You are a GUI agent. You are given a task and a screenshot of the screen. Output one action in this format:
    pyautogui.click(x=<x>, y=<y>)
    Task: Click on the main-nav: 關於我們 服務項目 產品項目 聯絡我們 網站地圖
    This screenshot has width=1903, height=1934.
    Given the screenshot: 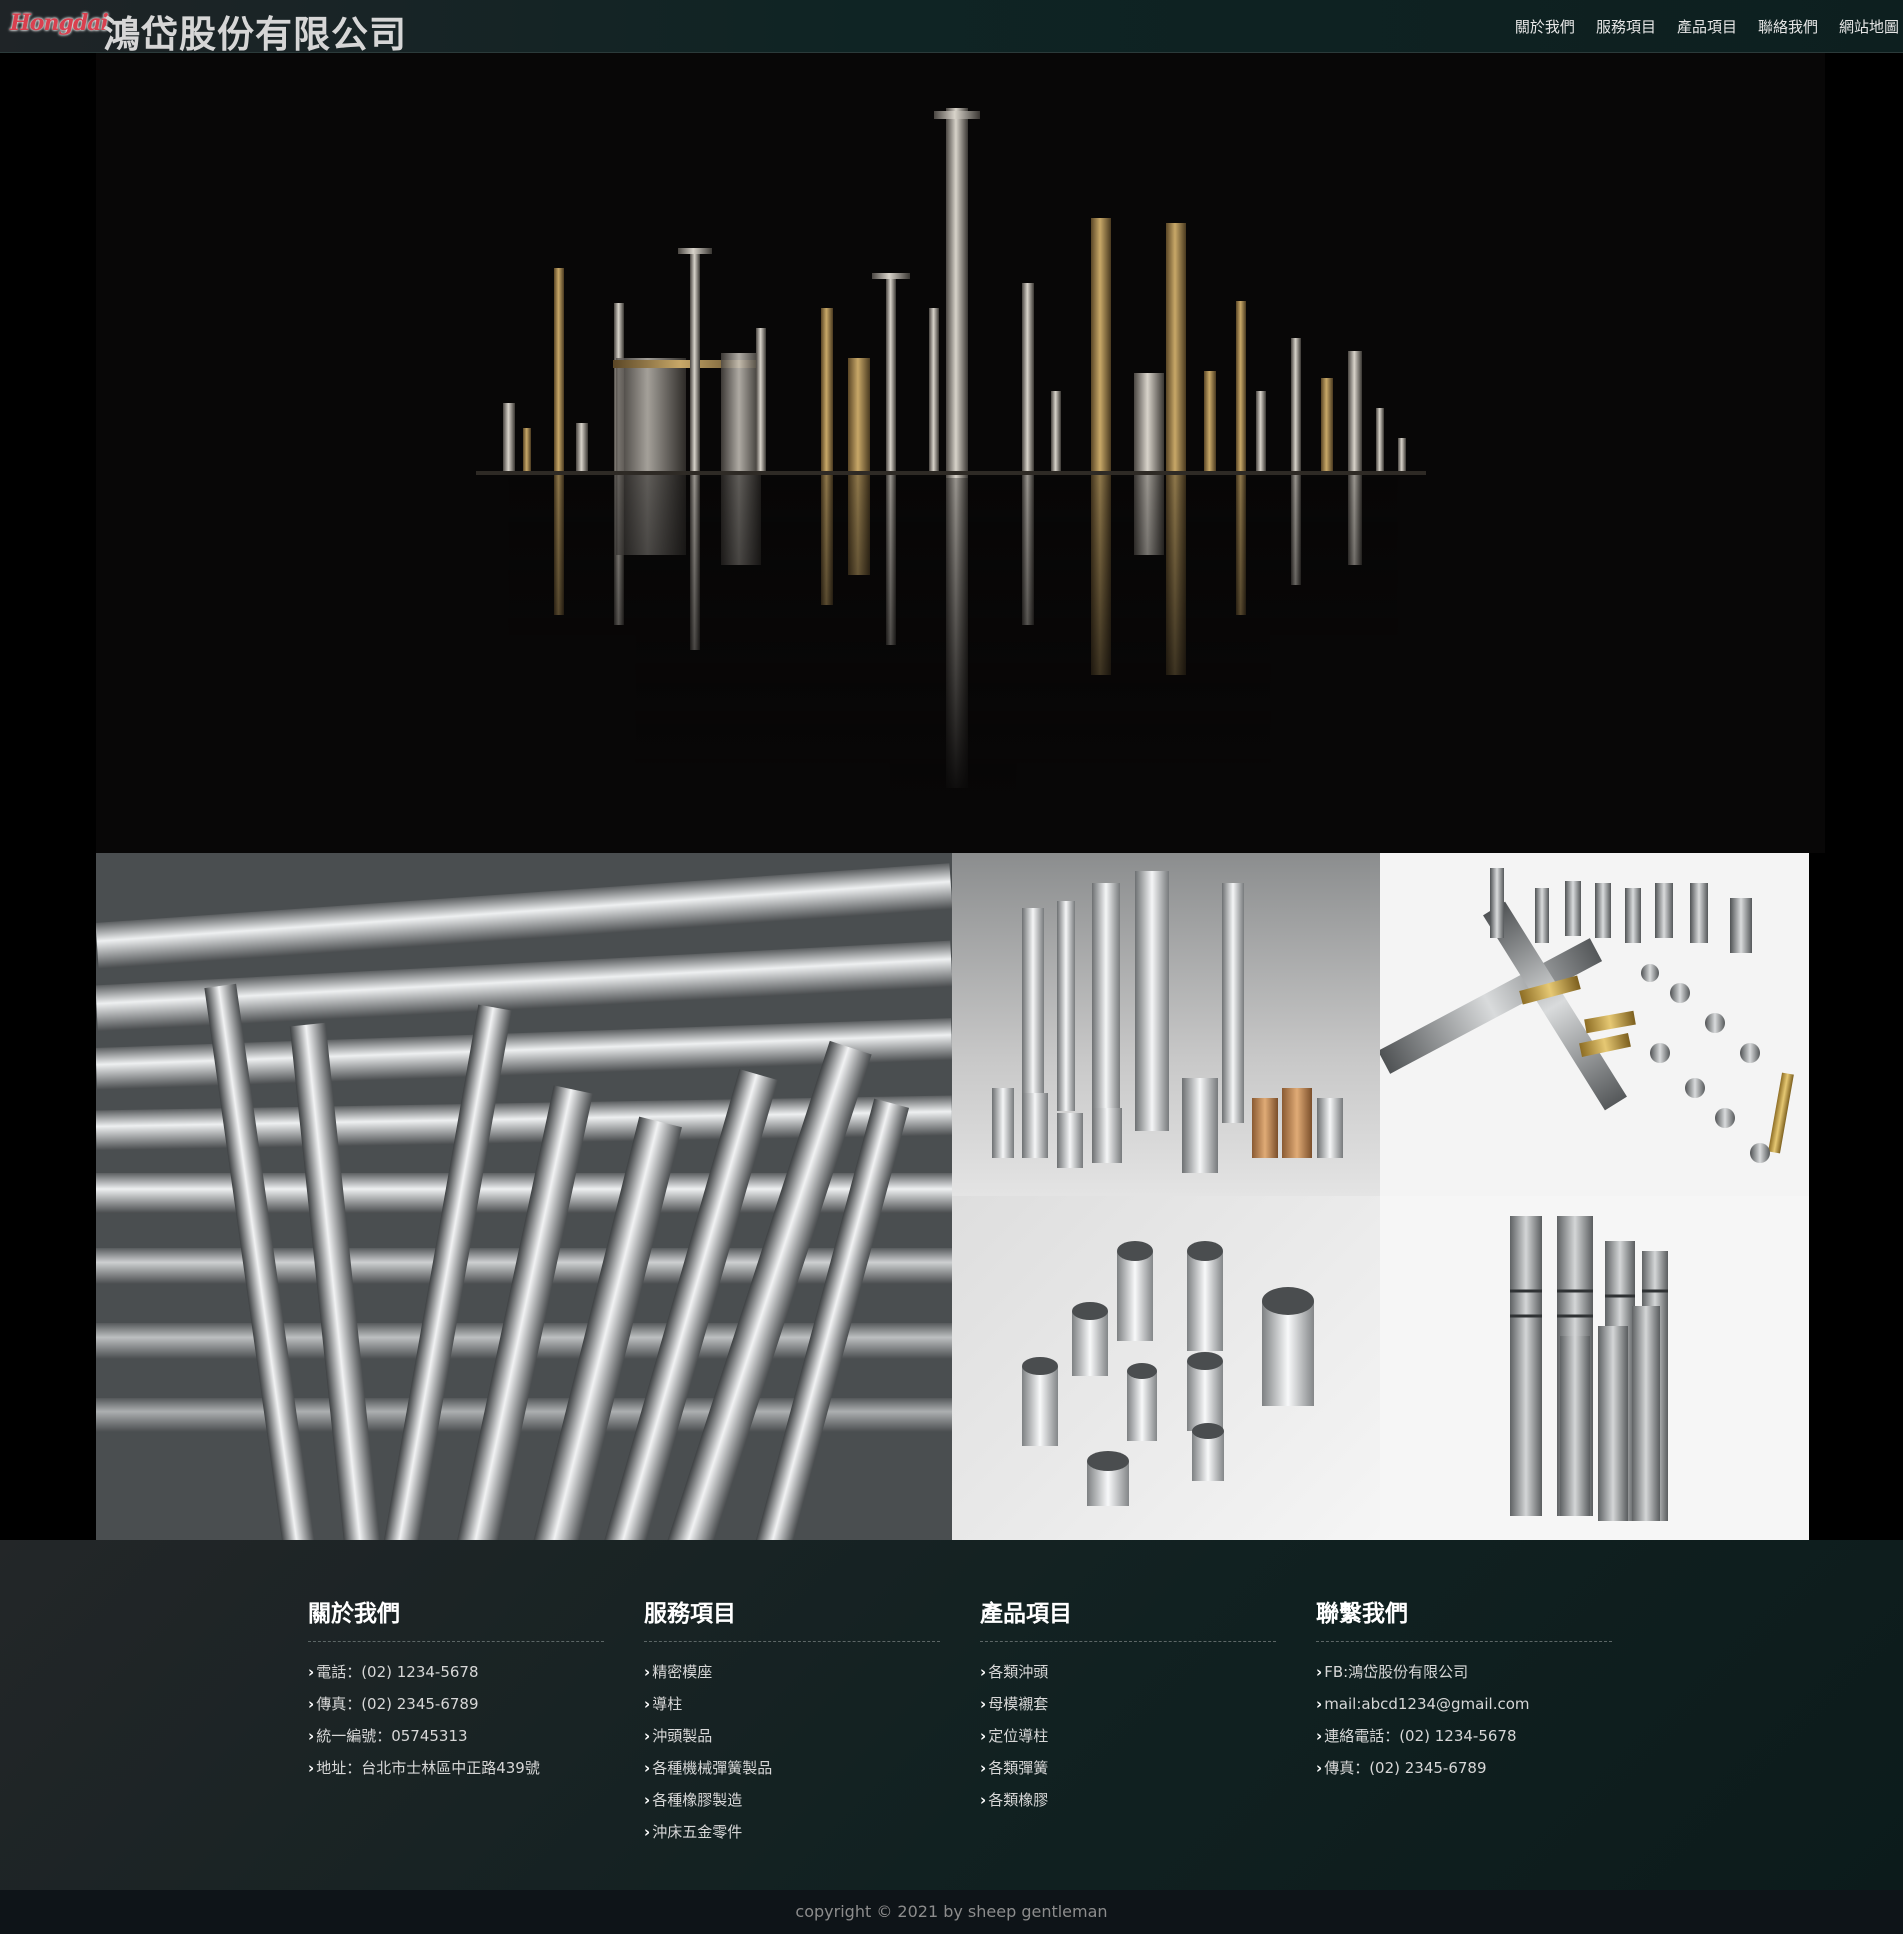 What is the action you would take?
    pyautogui.click(x=1707, y=26)
    